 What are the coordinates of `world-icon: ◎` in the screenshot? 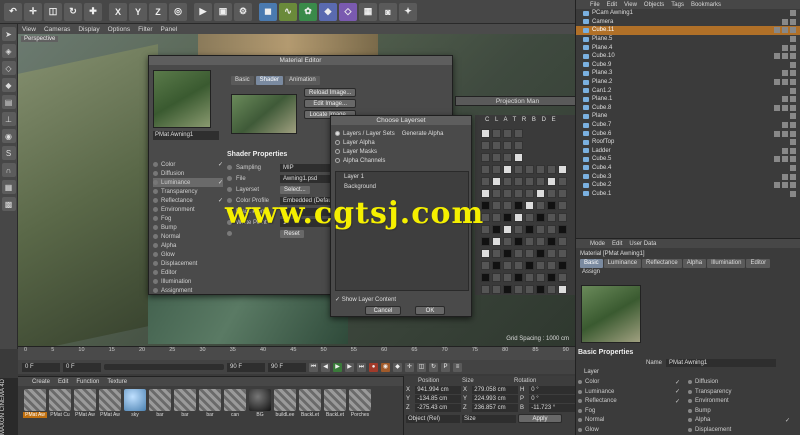 It's located at (178, 11).